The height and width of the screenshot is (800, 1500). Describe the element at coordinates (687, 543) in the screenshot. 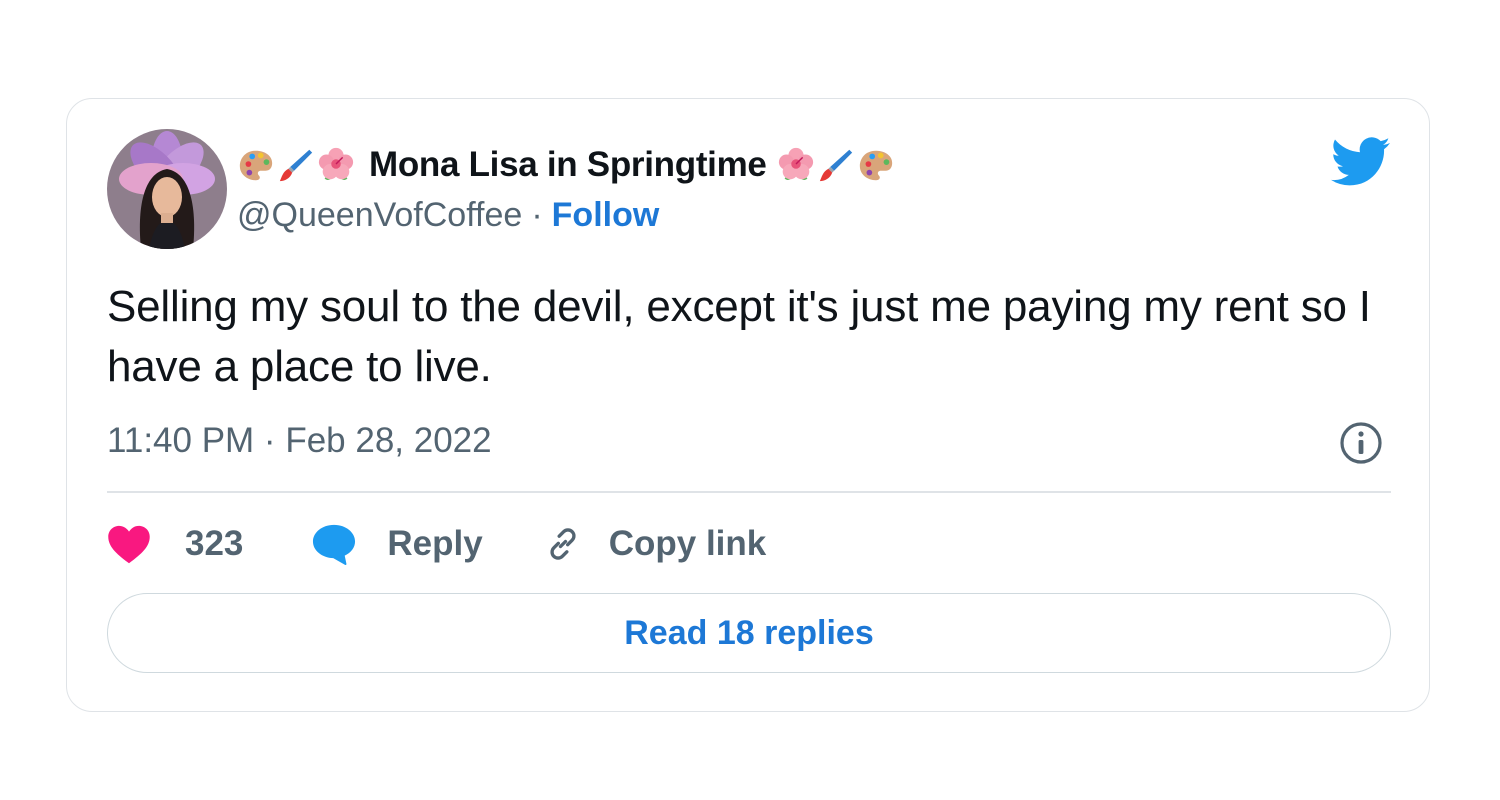

I see `copy-link-label: Copy link` at that location.